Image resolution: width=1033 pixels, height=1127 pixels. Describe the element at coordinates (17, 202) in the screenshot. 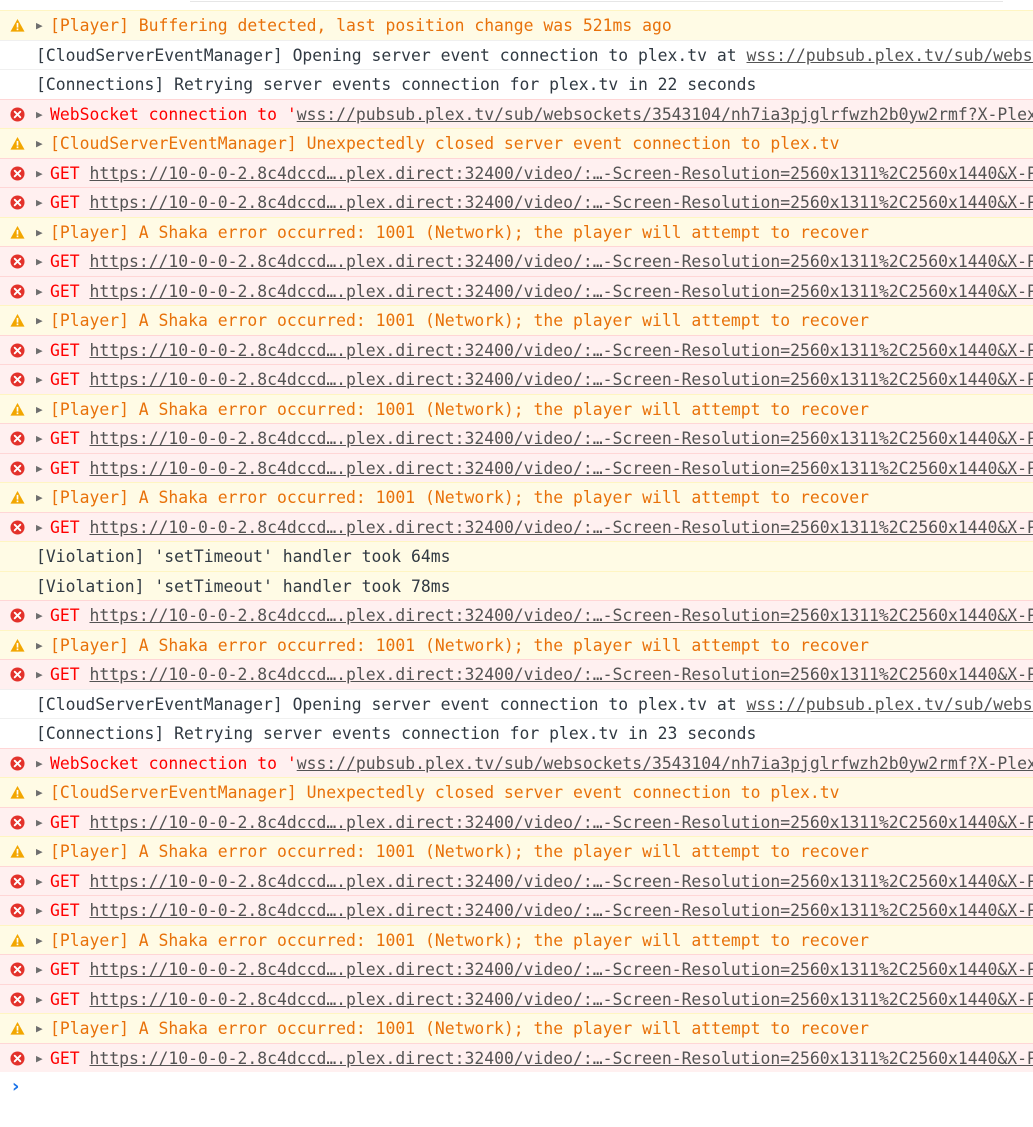

I see `error-icon` at that location.